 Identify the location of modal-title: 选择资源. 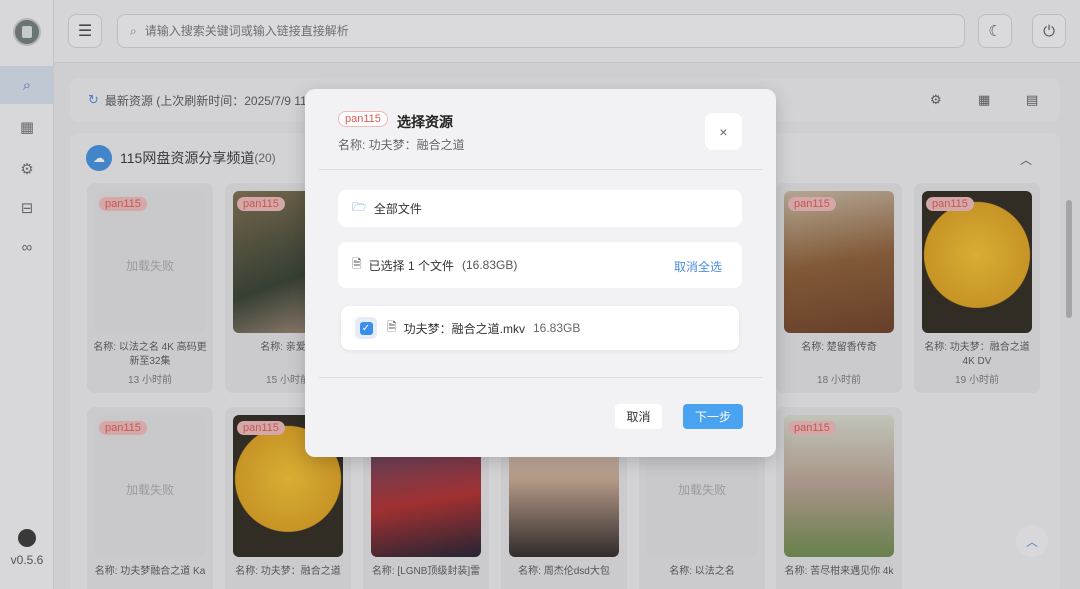
(425, 122).